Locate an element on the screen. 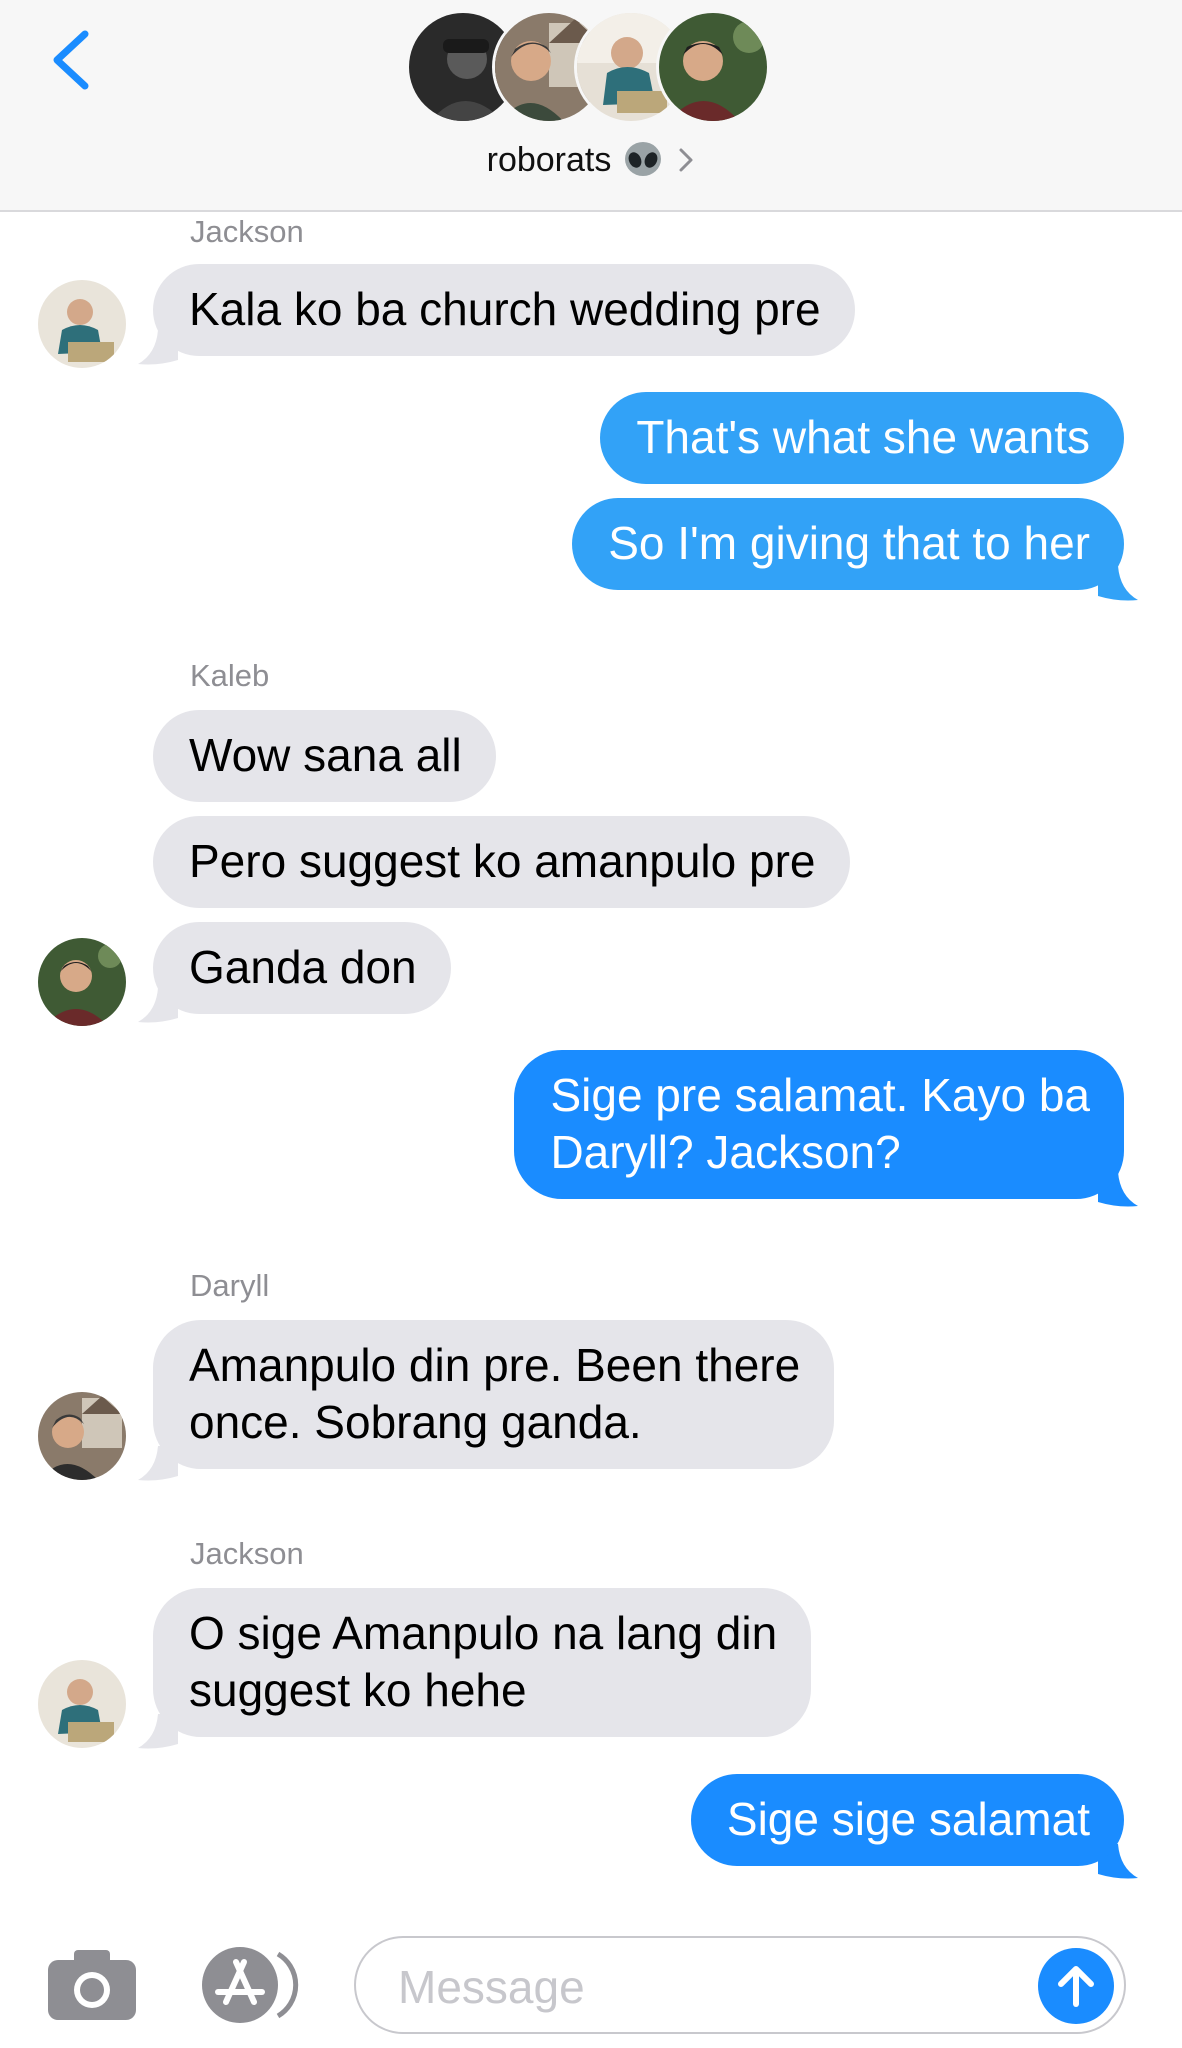 This screenshot has width=1182, height=2048. message-bubble-incoming: Kala ko ba church wedding pre is located at coordinates (504, 310).